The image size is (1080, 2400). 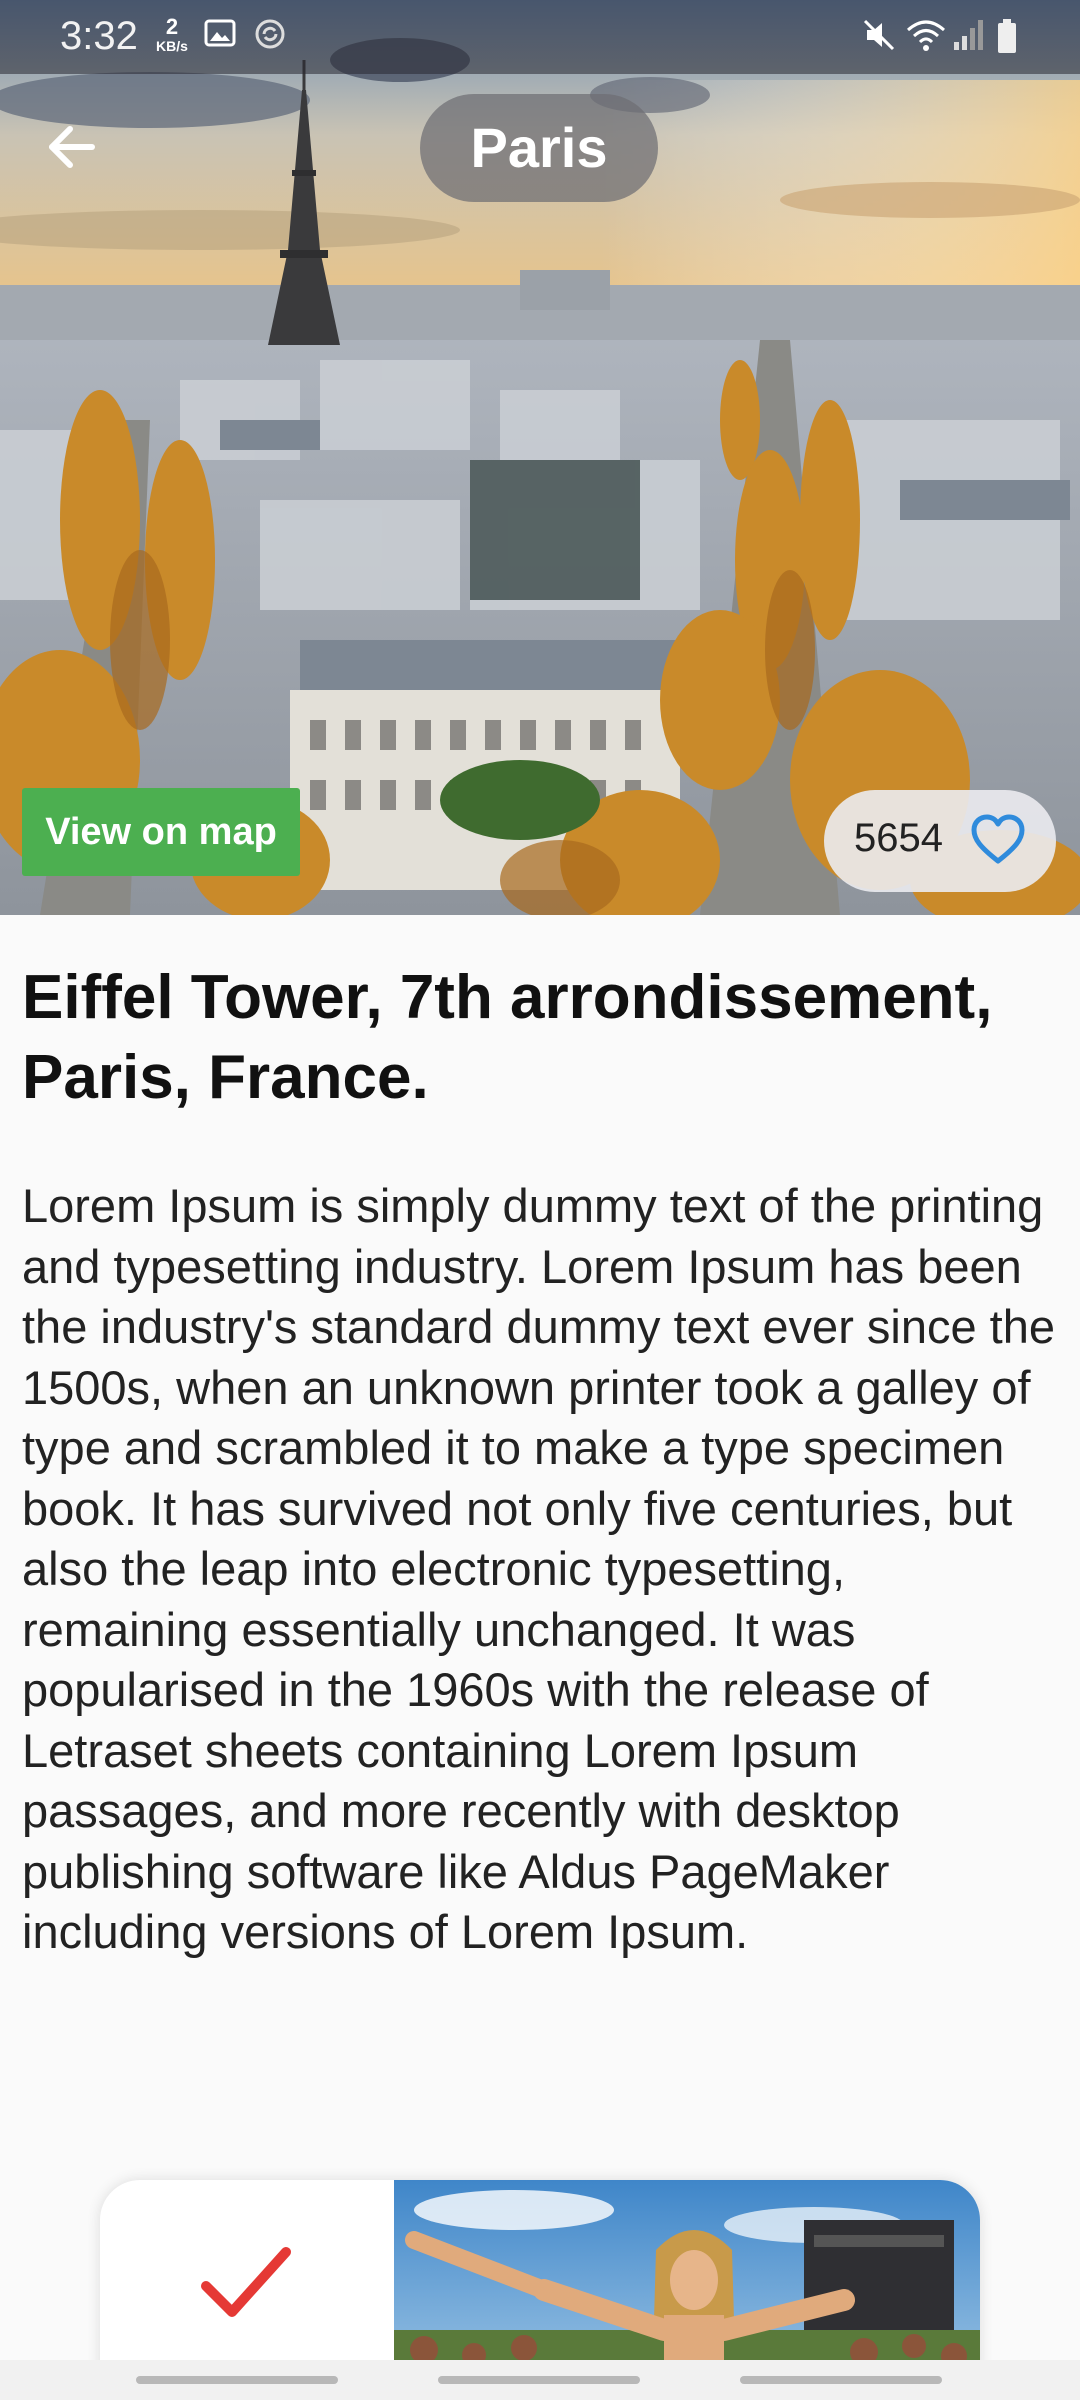 I want to click on network-speed: 2 KB/s, so click(x=172, y=35).